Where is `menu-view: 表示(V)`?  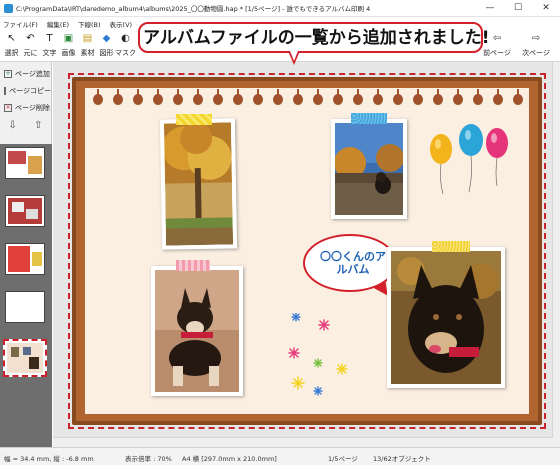
menu-view: 表示(V) is located at coordinates (121, 24).